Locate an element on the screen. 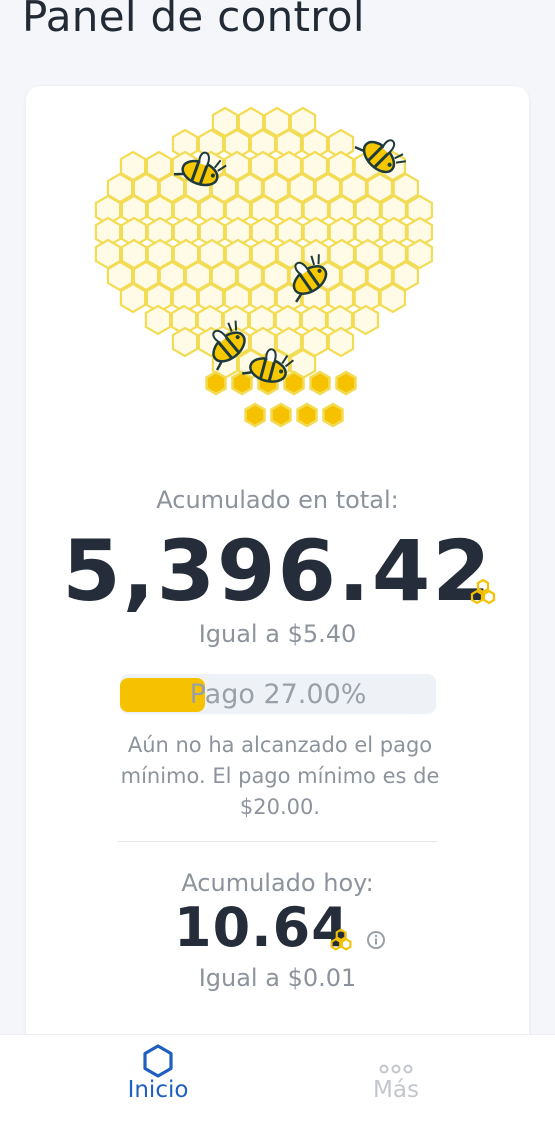  tab-more: Más is located at coordinates (396, 1078).